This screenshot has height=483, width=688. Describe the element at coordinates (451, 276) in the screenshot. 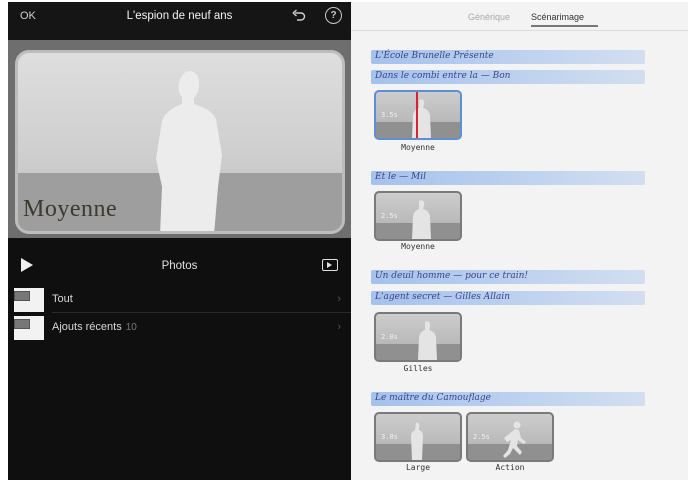

I see `storyboard-note: Un deuil homme — pour ce train!` at that location.